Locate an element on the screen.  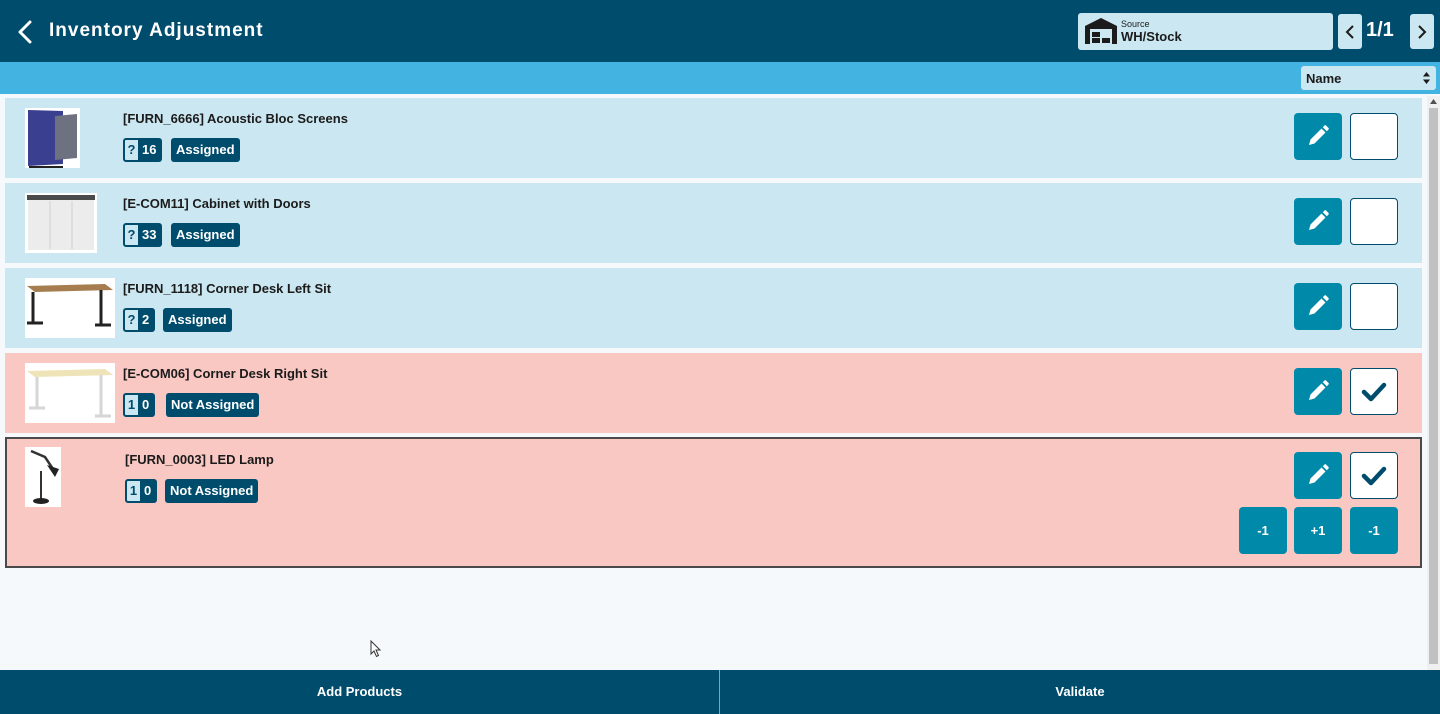
source-label: Source is located at coordinates (1135, 24).